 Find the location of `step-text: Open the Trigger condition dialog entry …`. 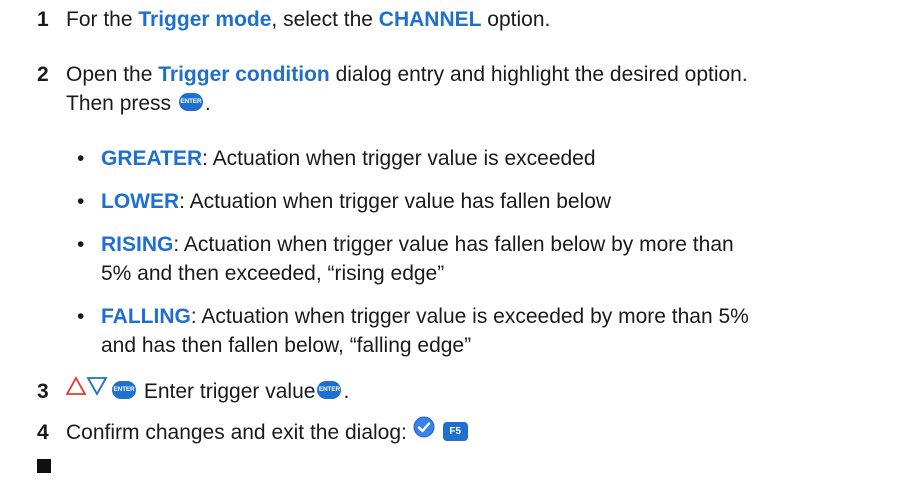

step-text: Open the Trigger condition dialog entry … is located at coordinates (407, 89).